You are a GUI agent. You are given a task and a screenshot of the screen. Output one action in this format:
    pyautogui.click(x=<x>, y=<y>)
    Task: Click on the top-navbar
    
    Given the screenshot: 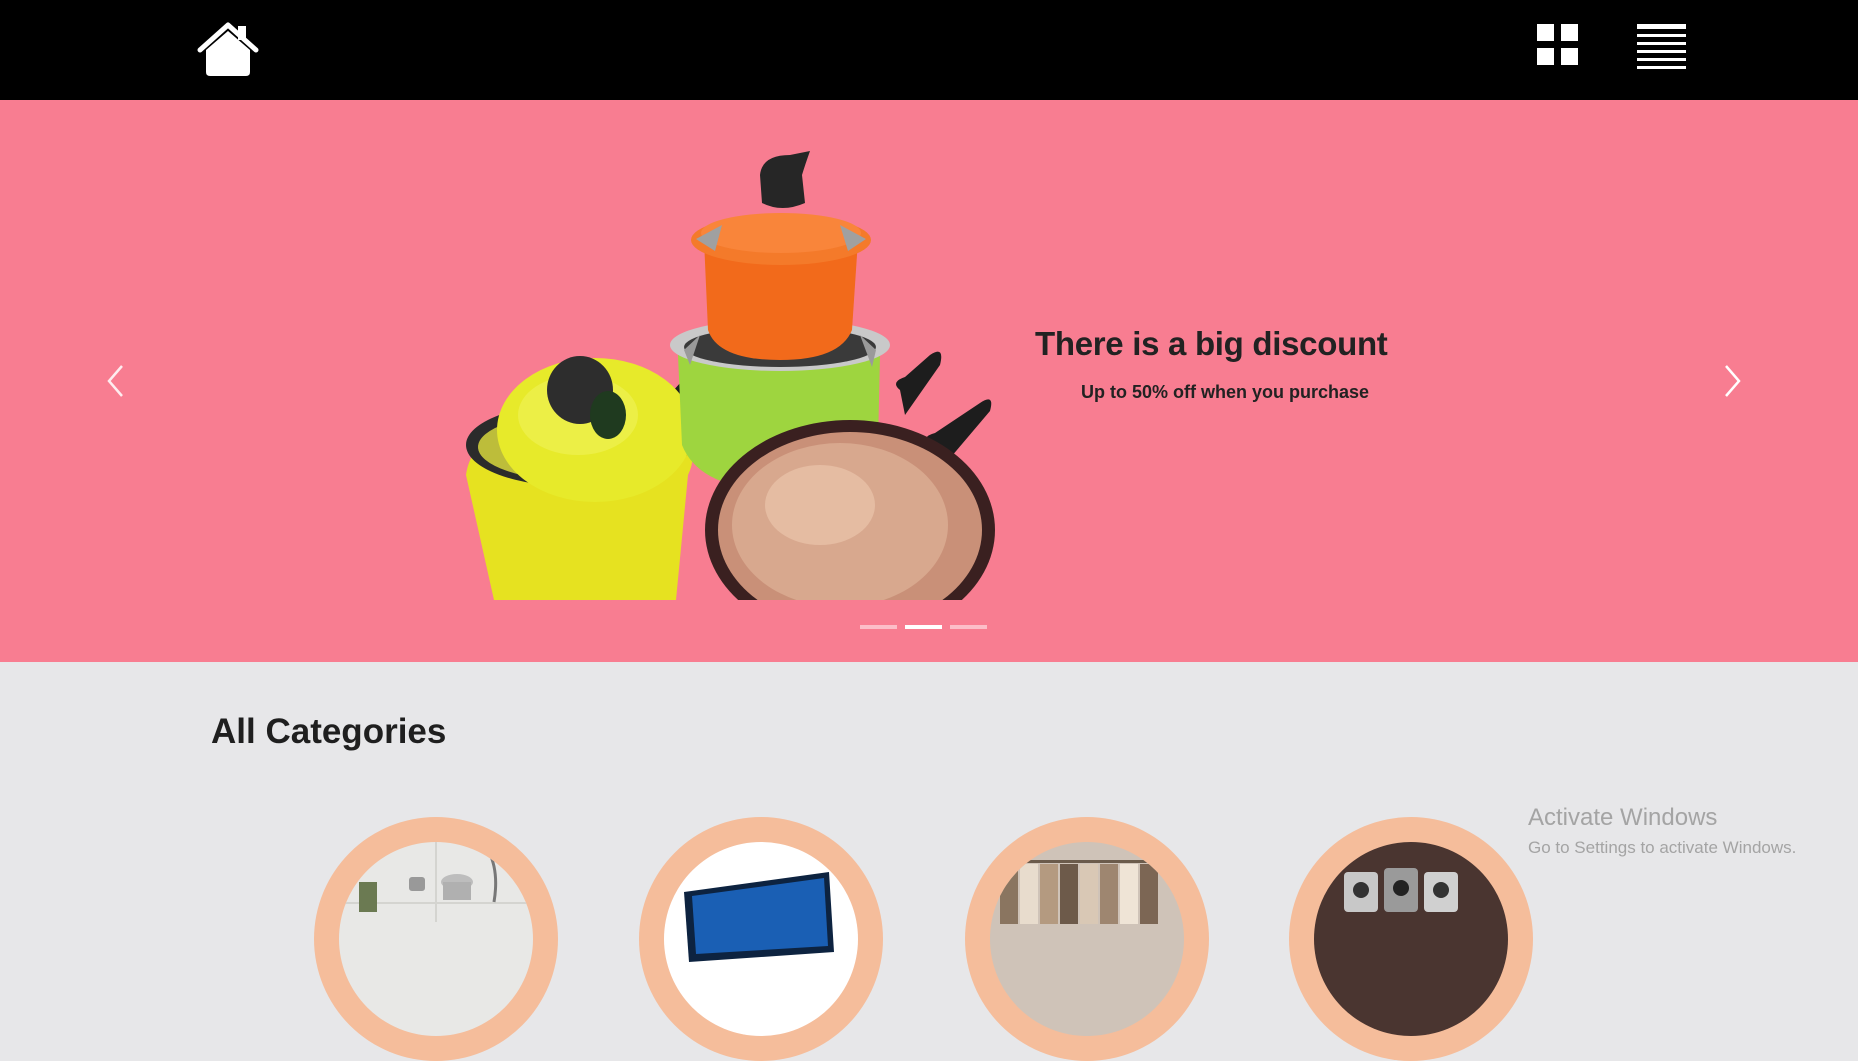 What is the action you would take?
    pyautogui.click(x=929, y=50)
    